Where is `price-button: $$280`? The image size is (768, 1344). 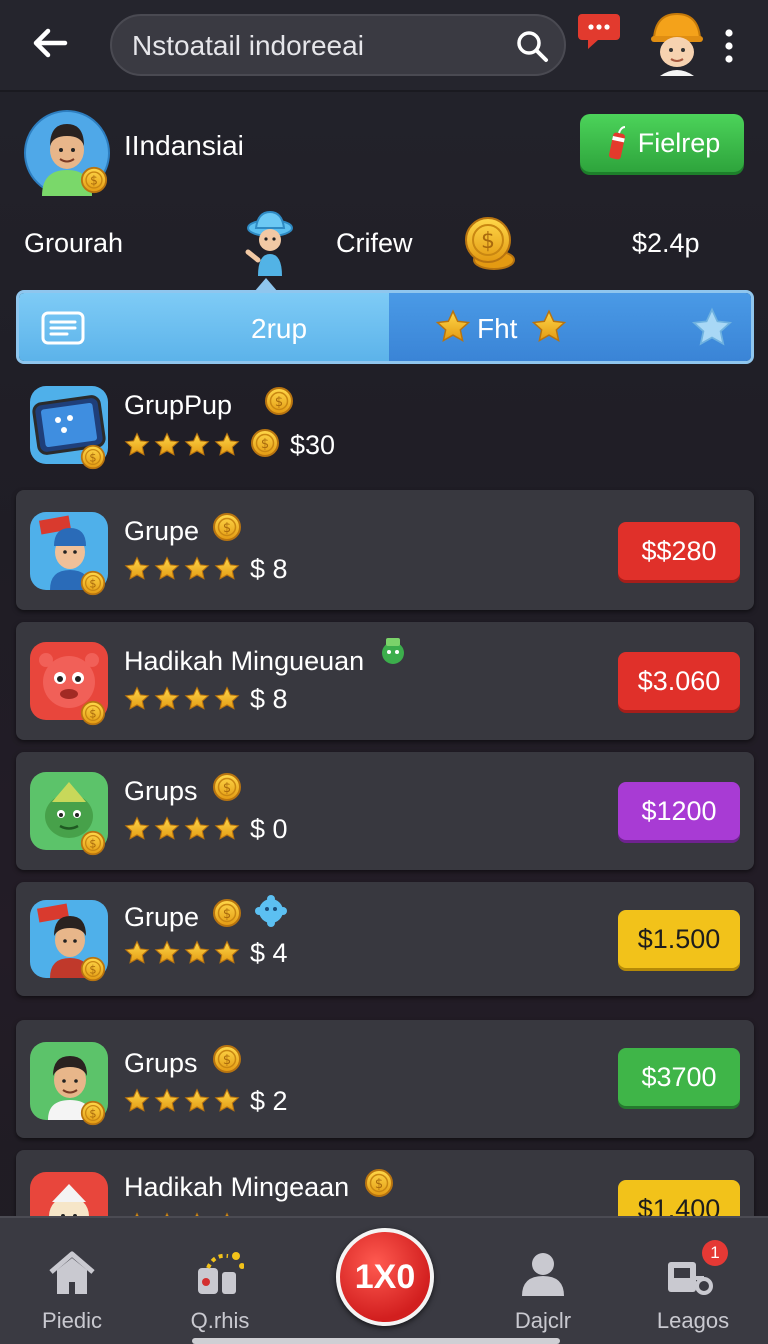
price-button: $$280 is located at coordinates (679, 551).